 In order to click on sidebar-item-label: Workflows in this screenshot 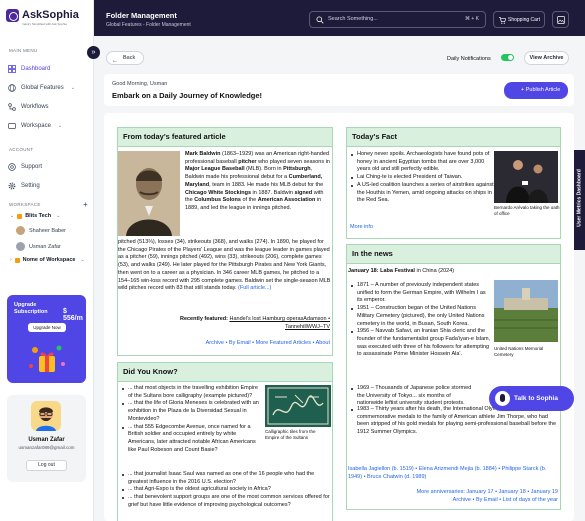, I will do `click(35, 107)`.